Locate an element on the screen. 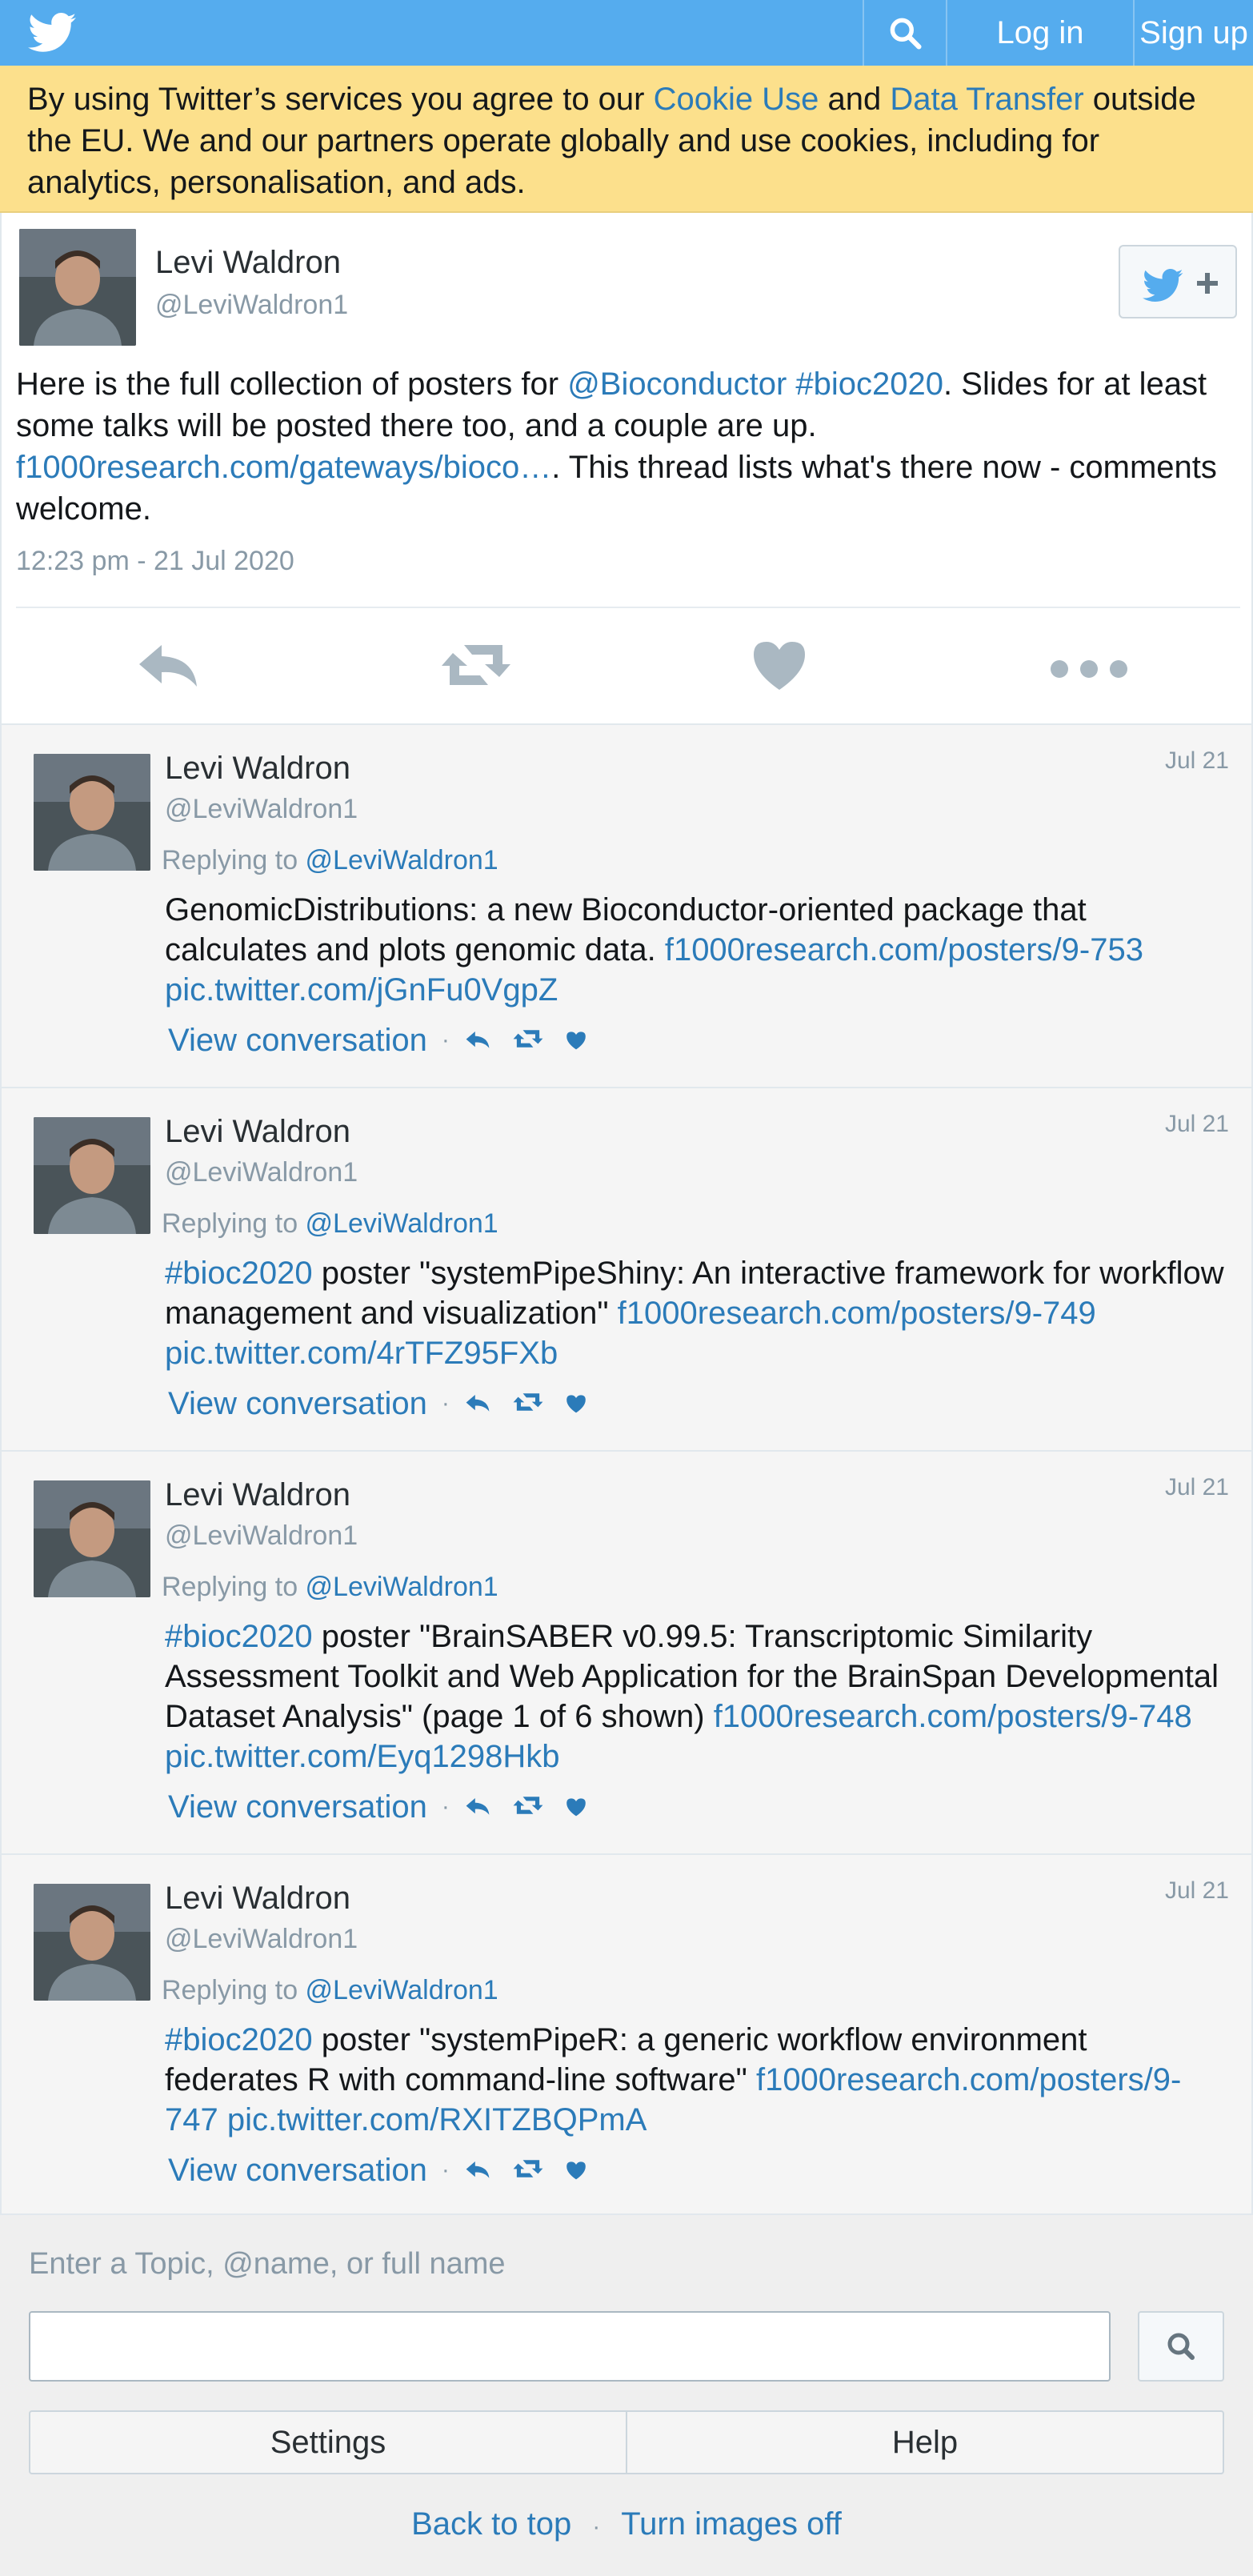 The height and width of the screenshot is (2576, 1253). search-icon is located at coordinates (1181, 2346).